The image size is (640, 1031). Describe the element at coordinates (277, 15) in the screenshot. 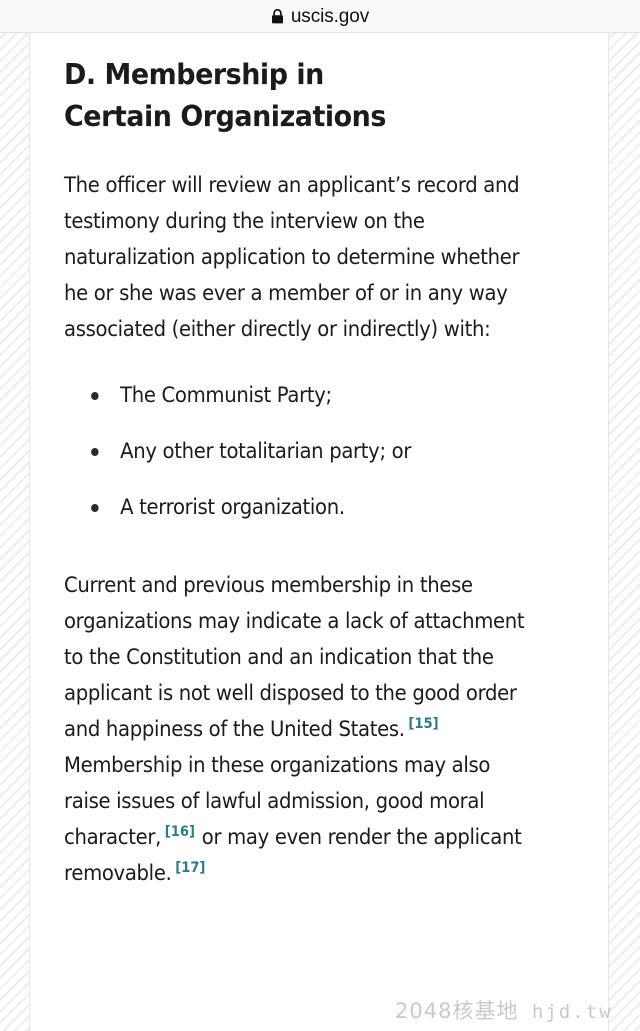

I see `lock-icon` at that location.